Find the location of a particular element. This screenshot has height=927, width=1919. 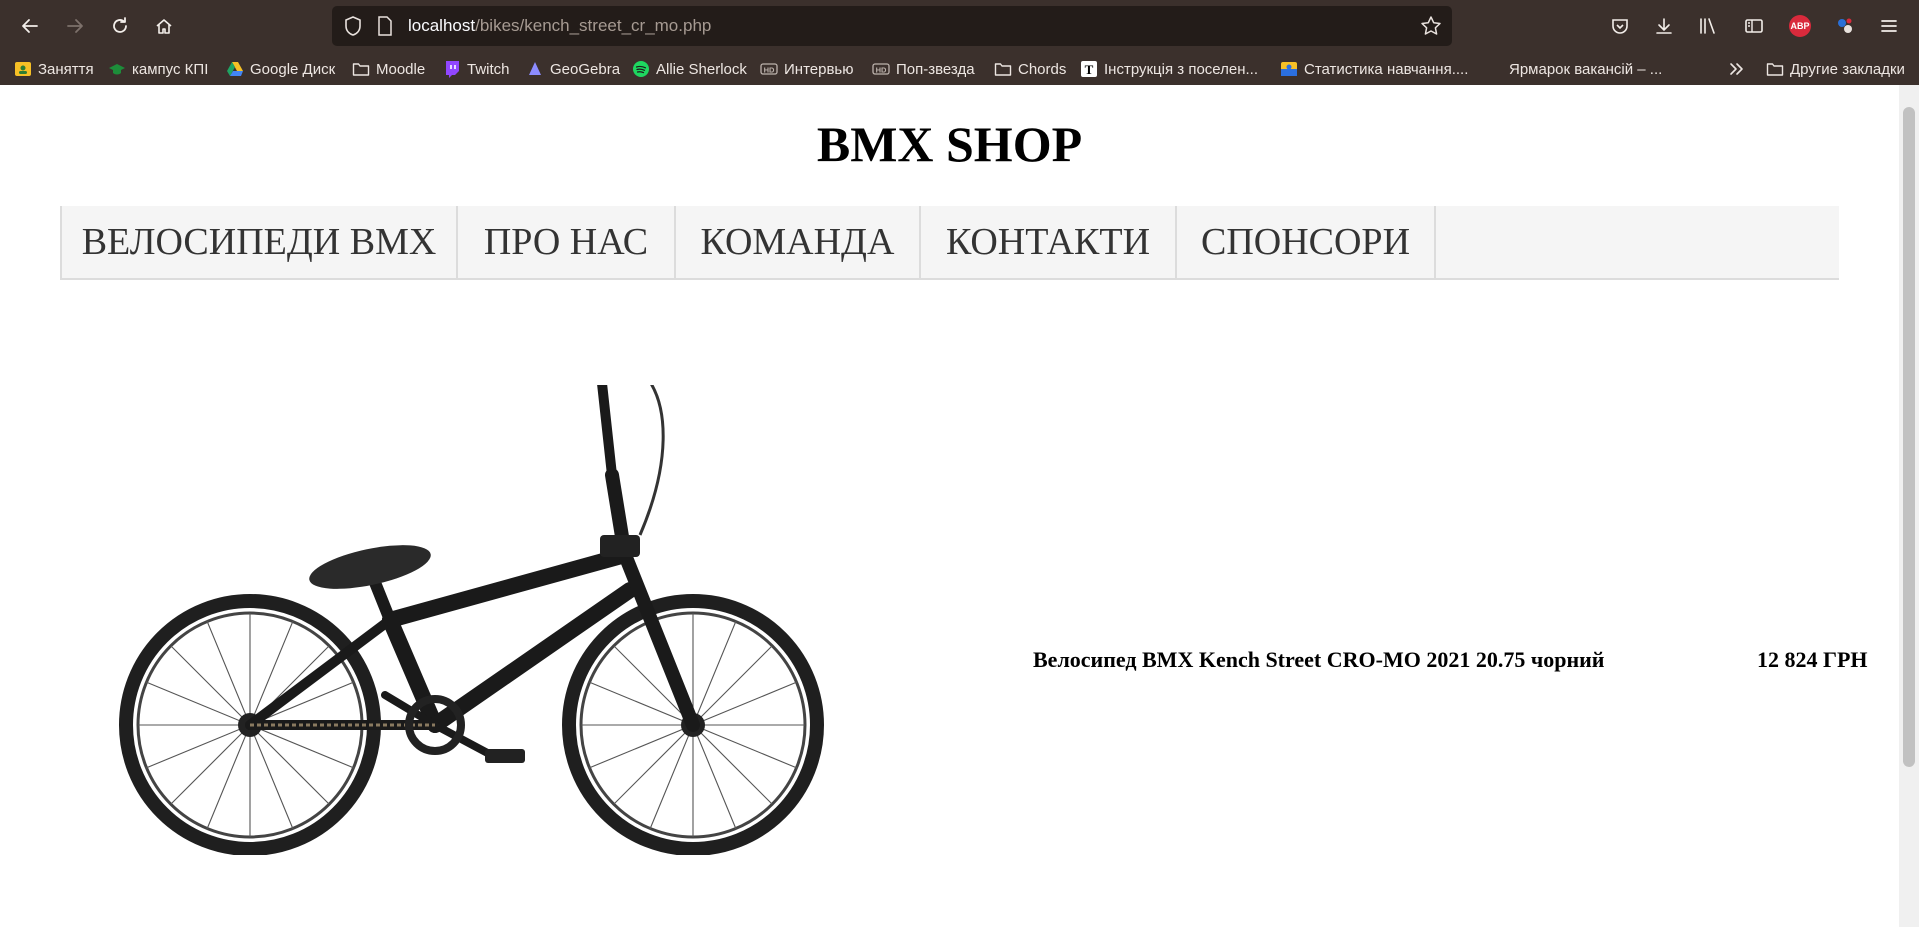

bookmark-item: кампус КПІ is located at coordinates (158, 69).